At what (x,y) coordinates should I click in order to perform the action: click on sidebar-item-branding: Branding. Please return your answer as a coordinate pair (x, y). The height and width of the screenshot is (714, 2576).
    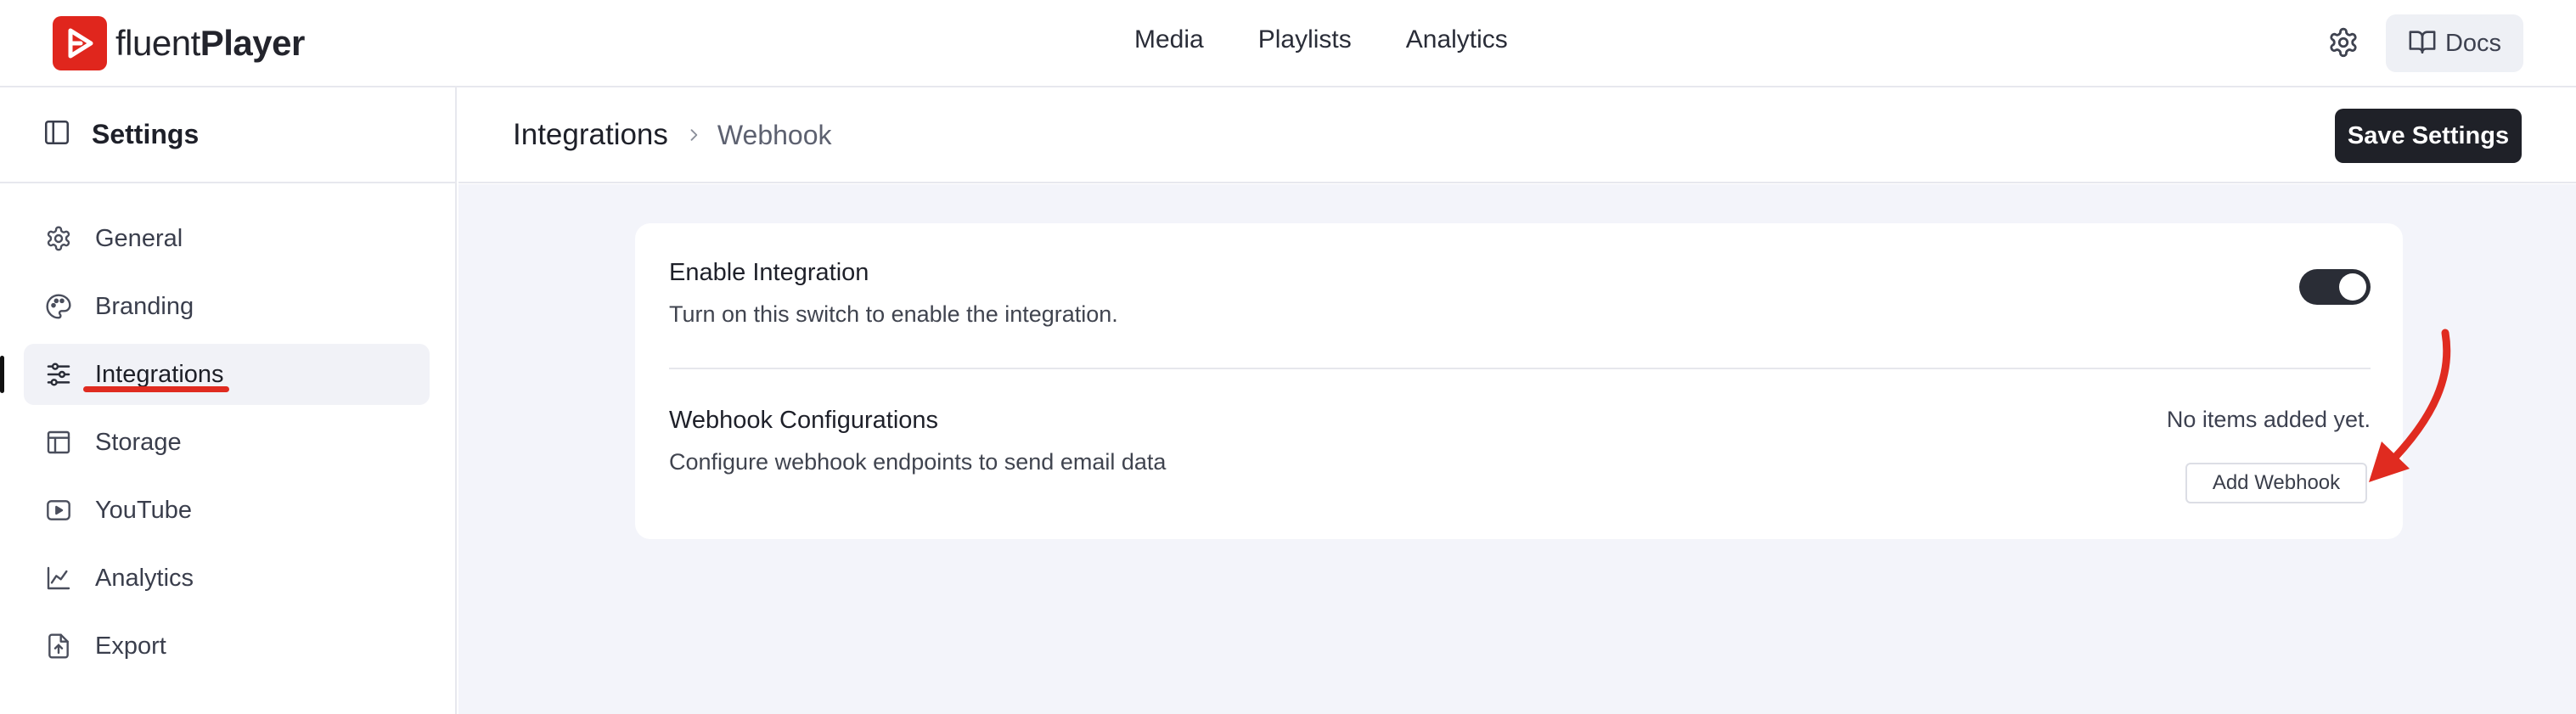
    Looking at the image, I should click on (227, 307).